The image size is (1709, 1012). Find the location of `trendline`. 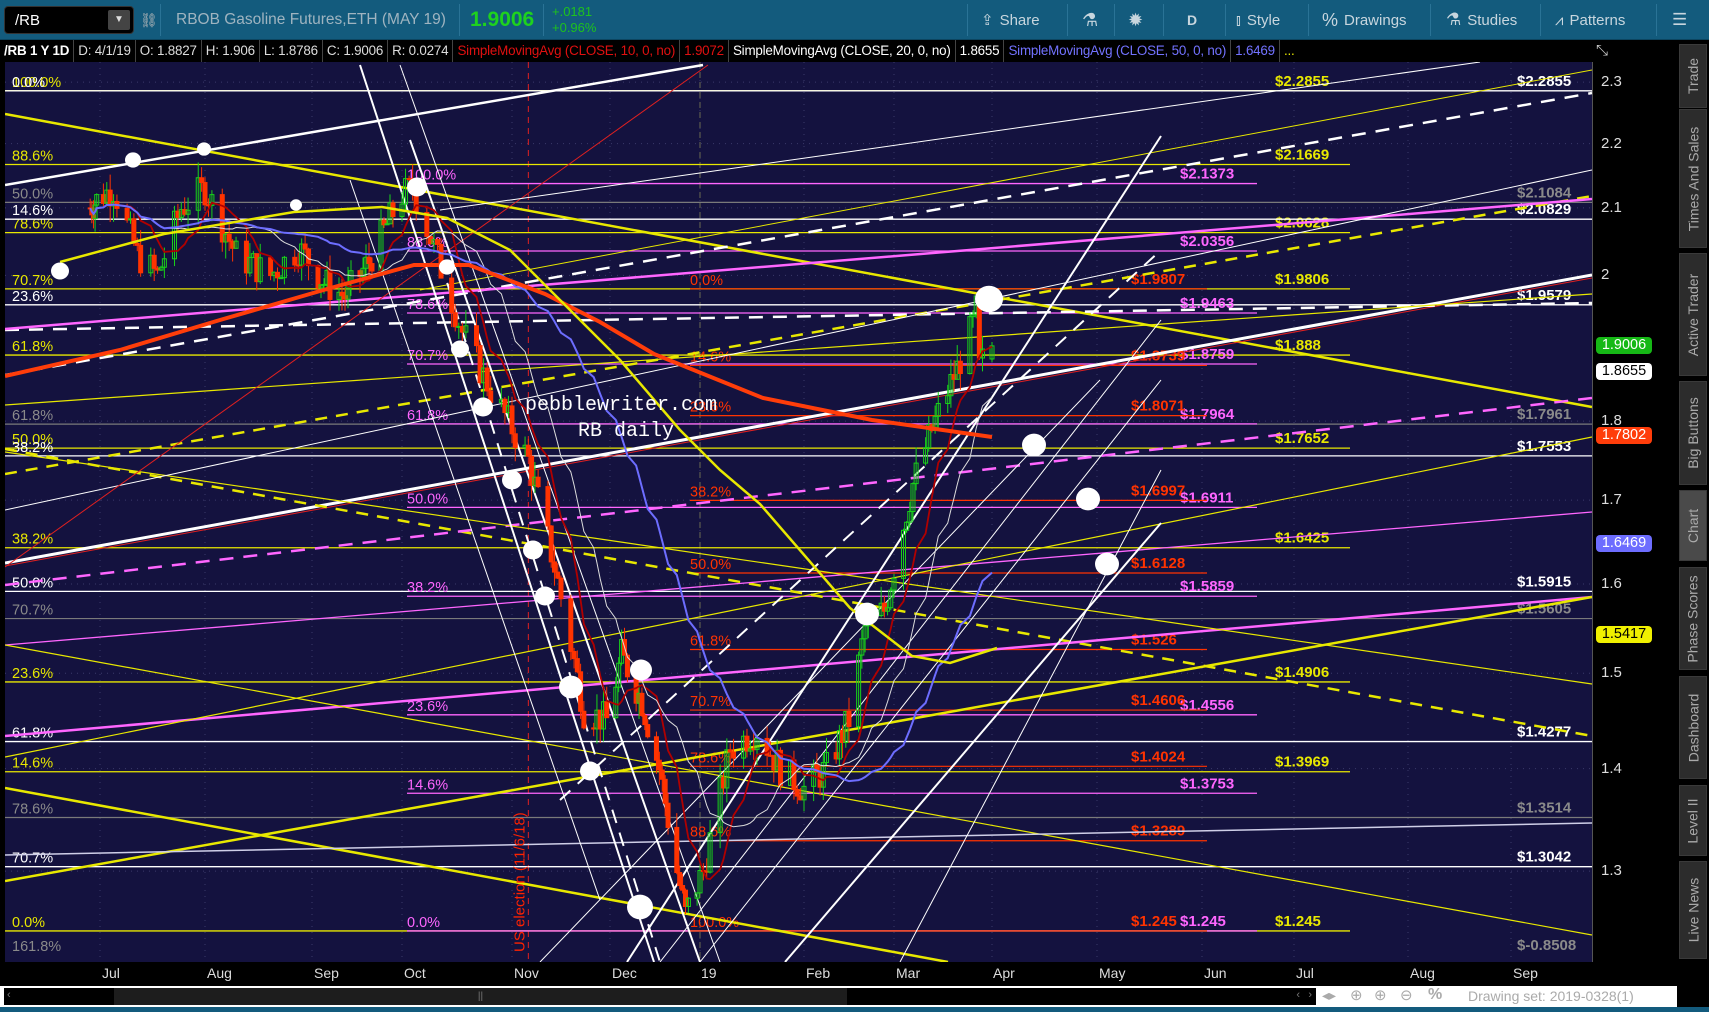

trendline is located at coordinates (354, 125).